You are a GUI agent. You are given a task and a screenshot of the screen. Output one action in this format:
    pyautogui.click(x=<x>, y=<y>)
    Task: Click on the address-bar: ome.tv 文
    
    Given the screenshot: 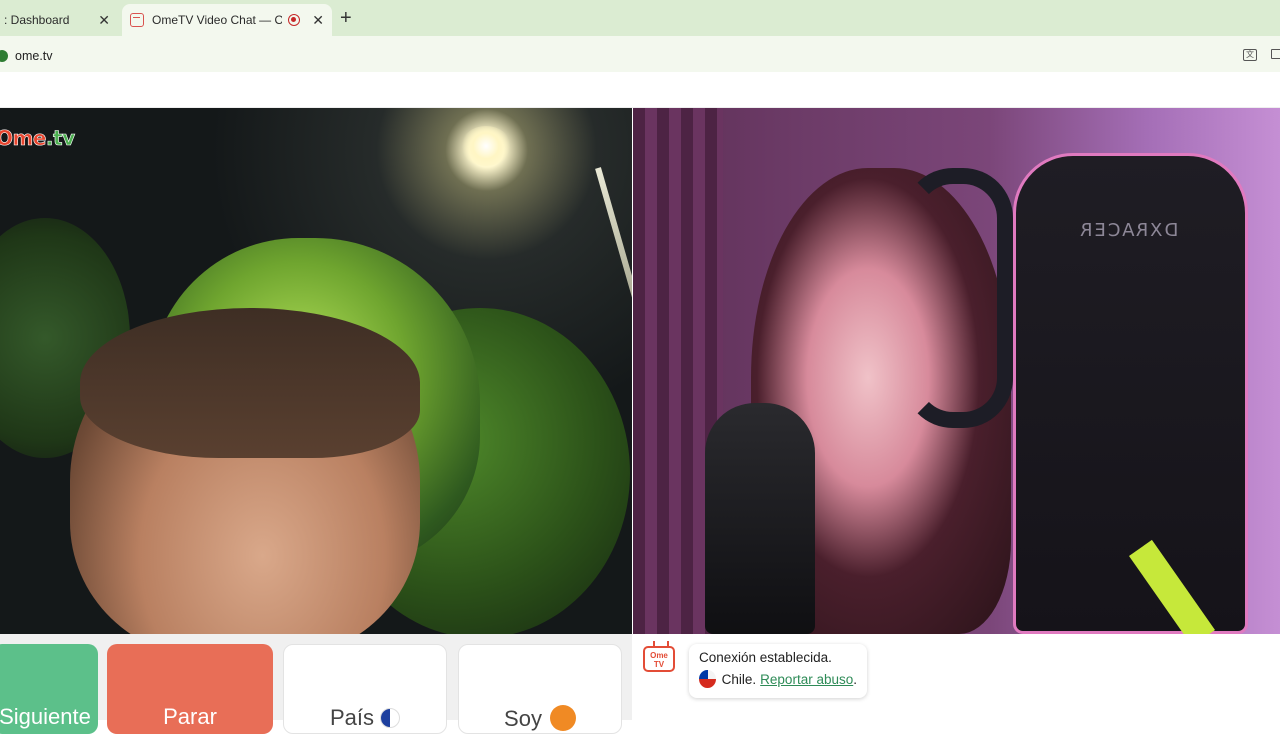 What is the action you would take?
    pyautogui.click(x=640, y=54)
    